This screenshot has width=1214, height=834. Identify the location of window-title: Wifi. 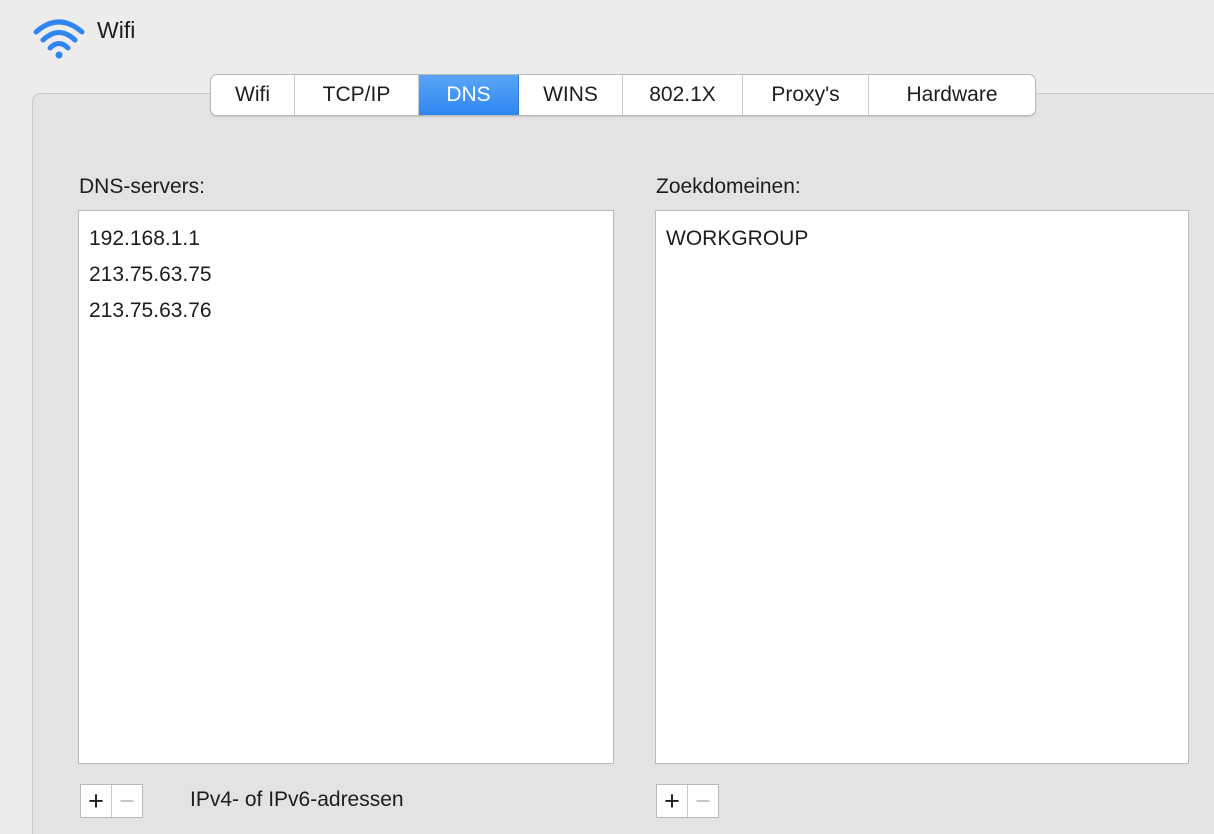
(116, 30).